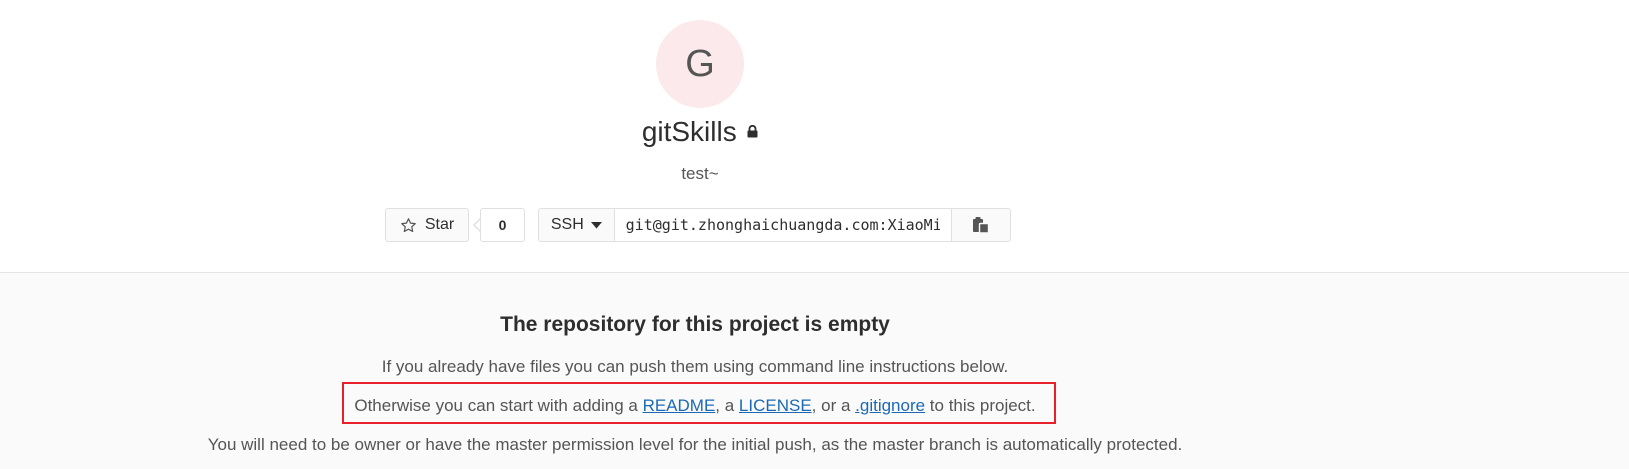 The image size is (1629, 469). I want to click on empty-repo-title: The repository for this project is empty, so click(695, 324).